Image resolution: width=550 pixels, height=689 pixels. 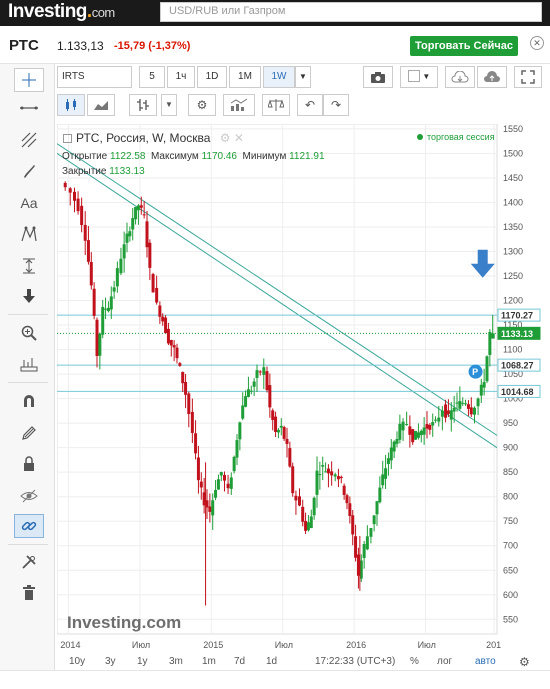 I want to click on trend-line-icon, so click(x=29, y=108).